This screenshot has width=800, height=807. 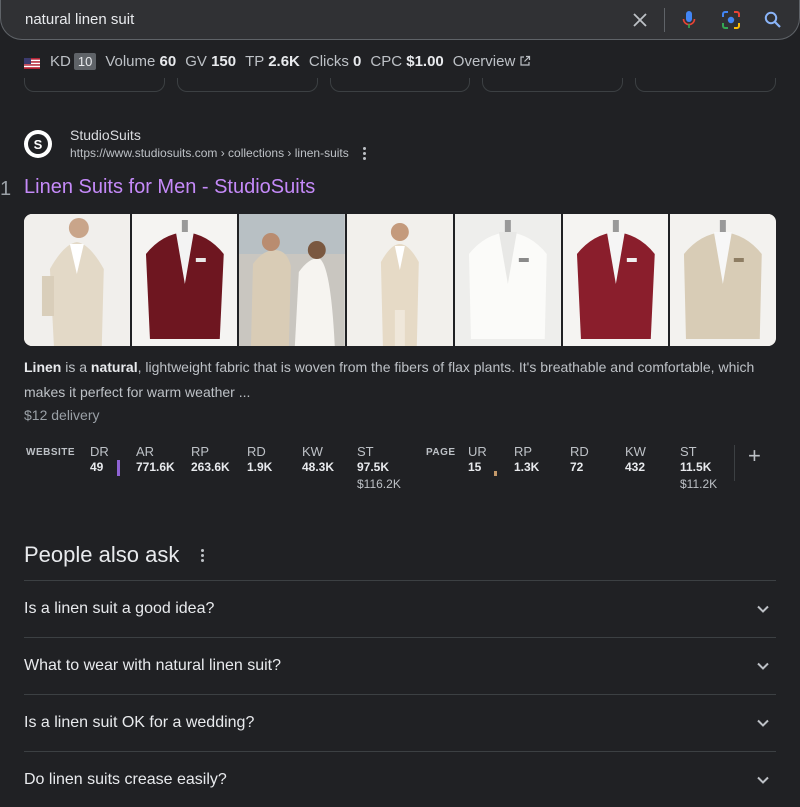 I want to click on overview-label: Overview, so click(x=484, y=61).